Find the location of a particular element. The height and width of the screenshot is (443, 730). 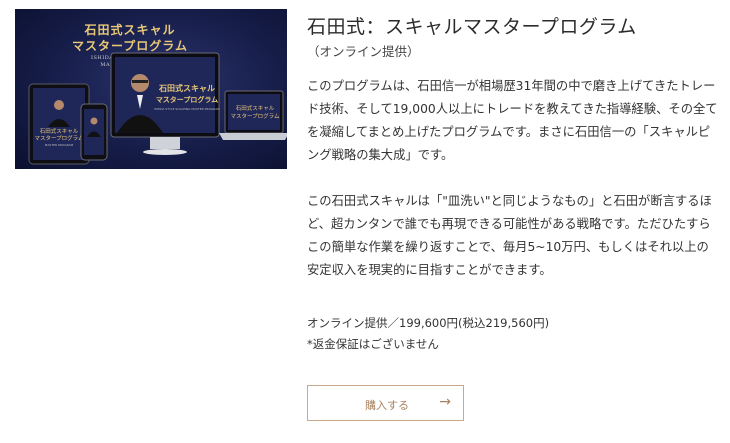

tablet-title-line2: マスタープログラム is located at coordinates (59, 138).